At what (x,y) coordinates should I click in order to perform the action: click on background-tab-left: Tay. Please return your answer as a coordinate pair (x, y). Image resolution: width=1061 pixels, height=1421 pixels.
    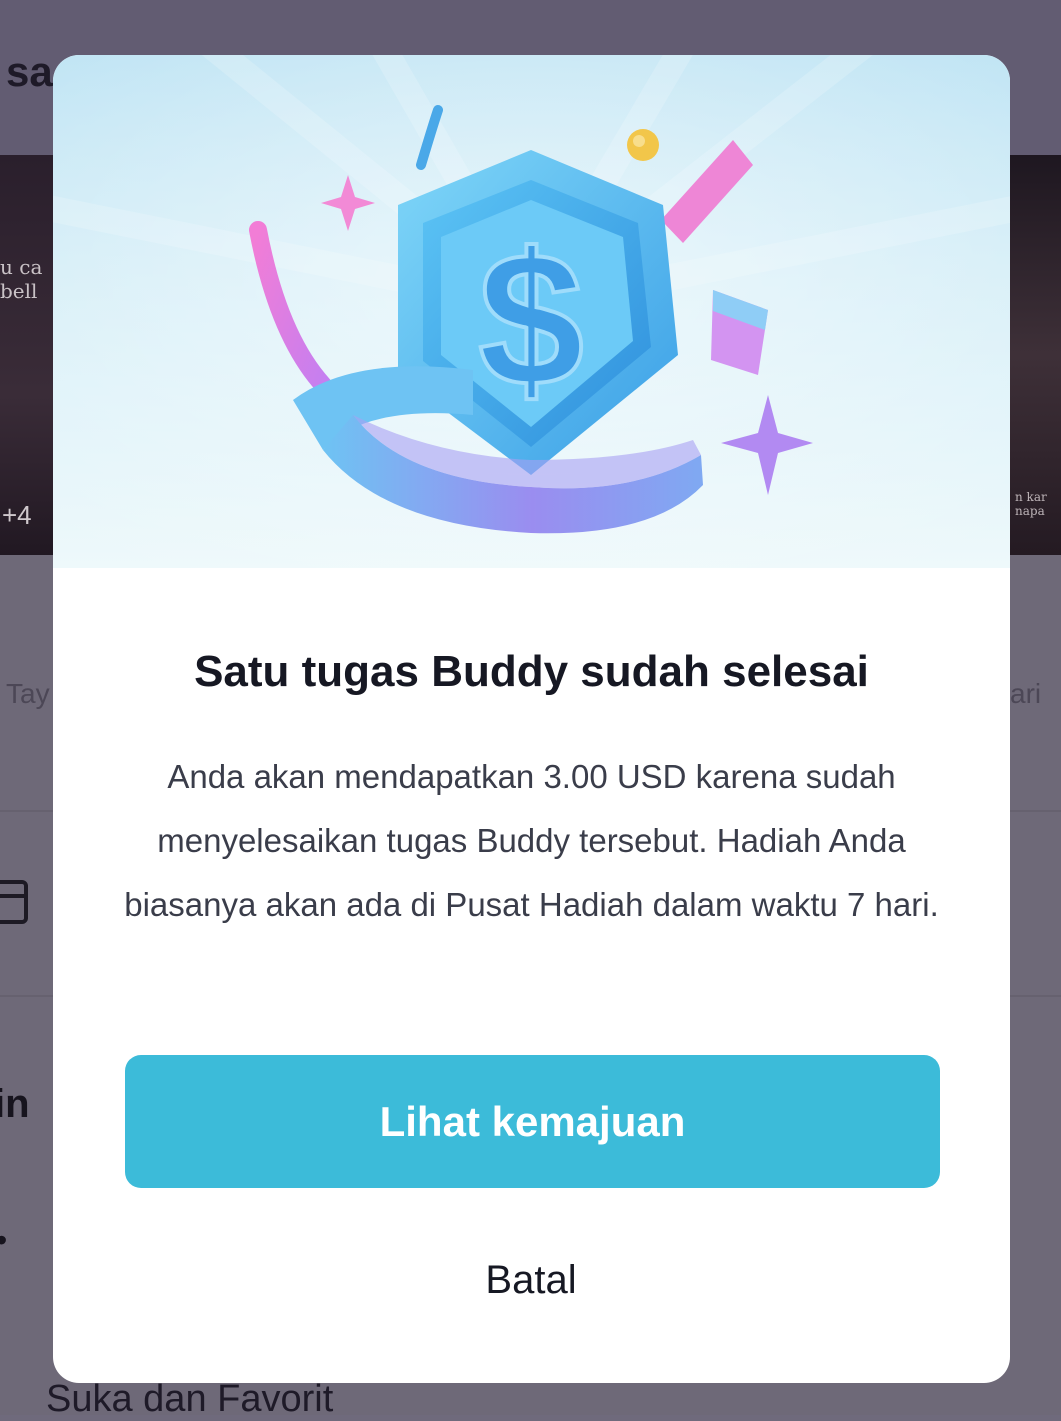
    Looking at the image, I should click on (28, 693).